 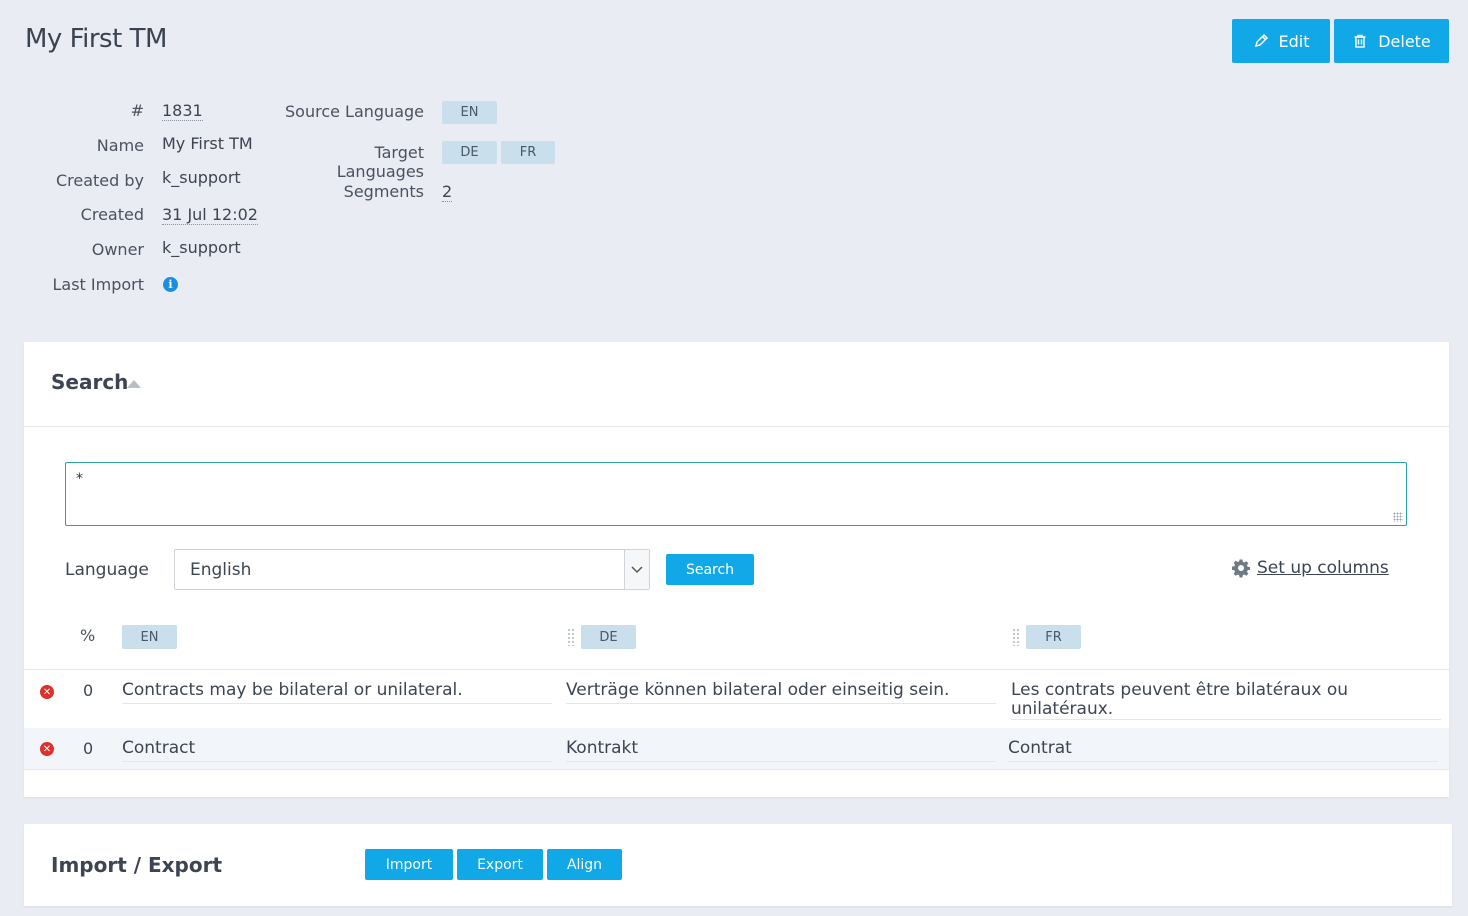 What do you see at coordinates (1261, 40) in the screenshot?
I see `pencil-icon` at bounding box center [1261, 40].